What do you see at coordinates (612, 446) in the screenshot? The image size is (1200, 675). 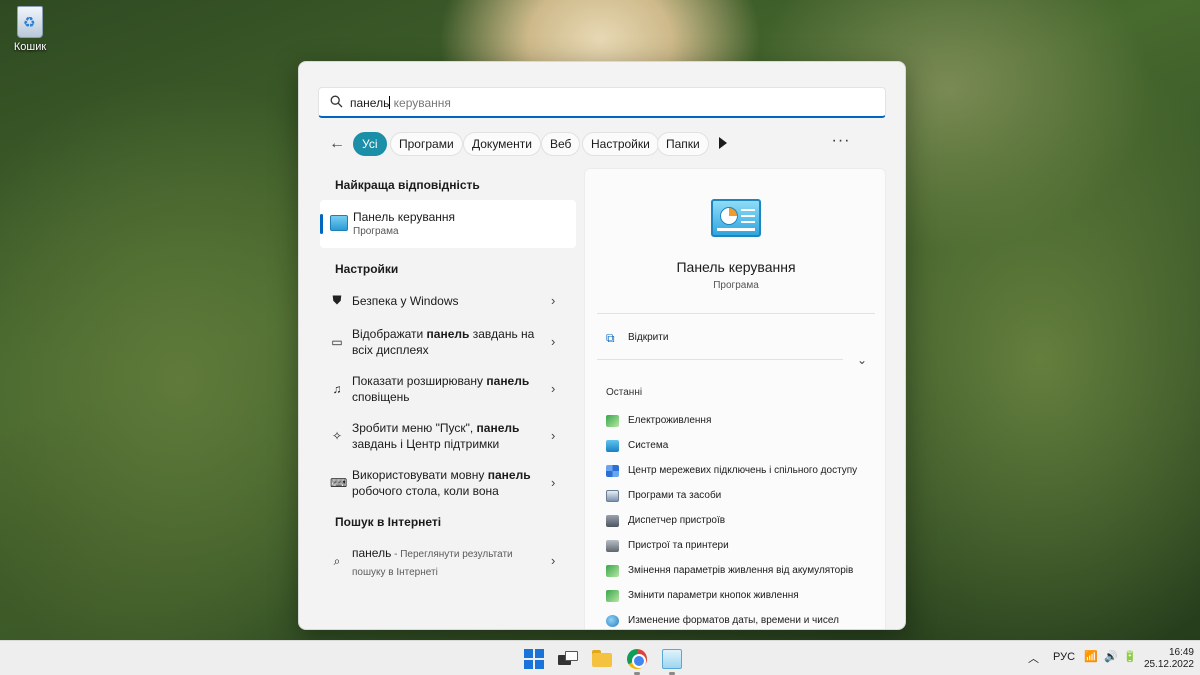 I see `system-icon` at bounding box center [612, 446].